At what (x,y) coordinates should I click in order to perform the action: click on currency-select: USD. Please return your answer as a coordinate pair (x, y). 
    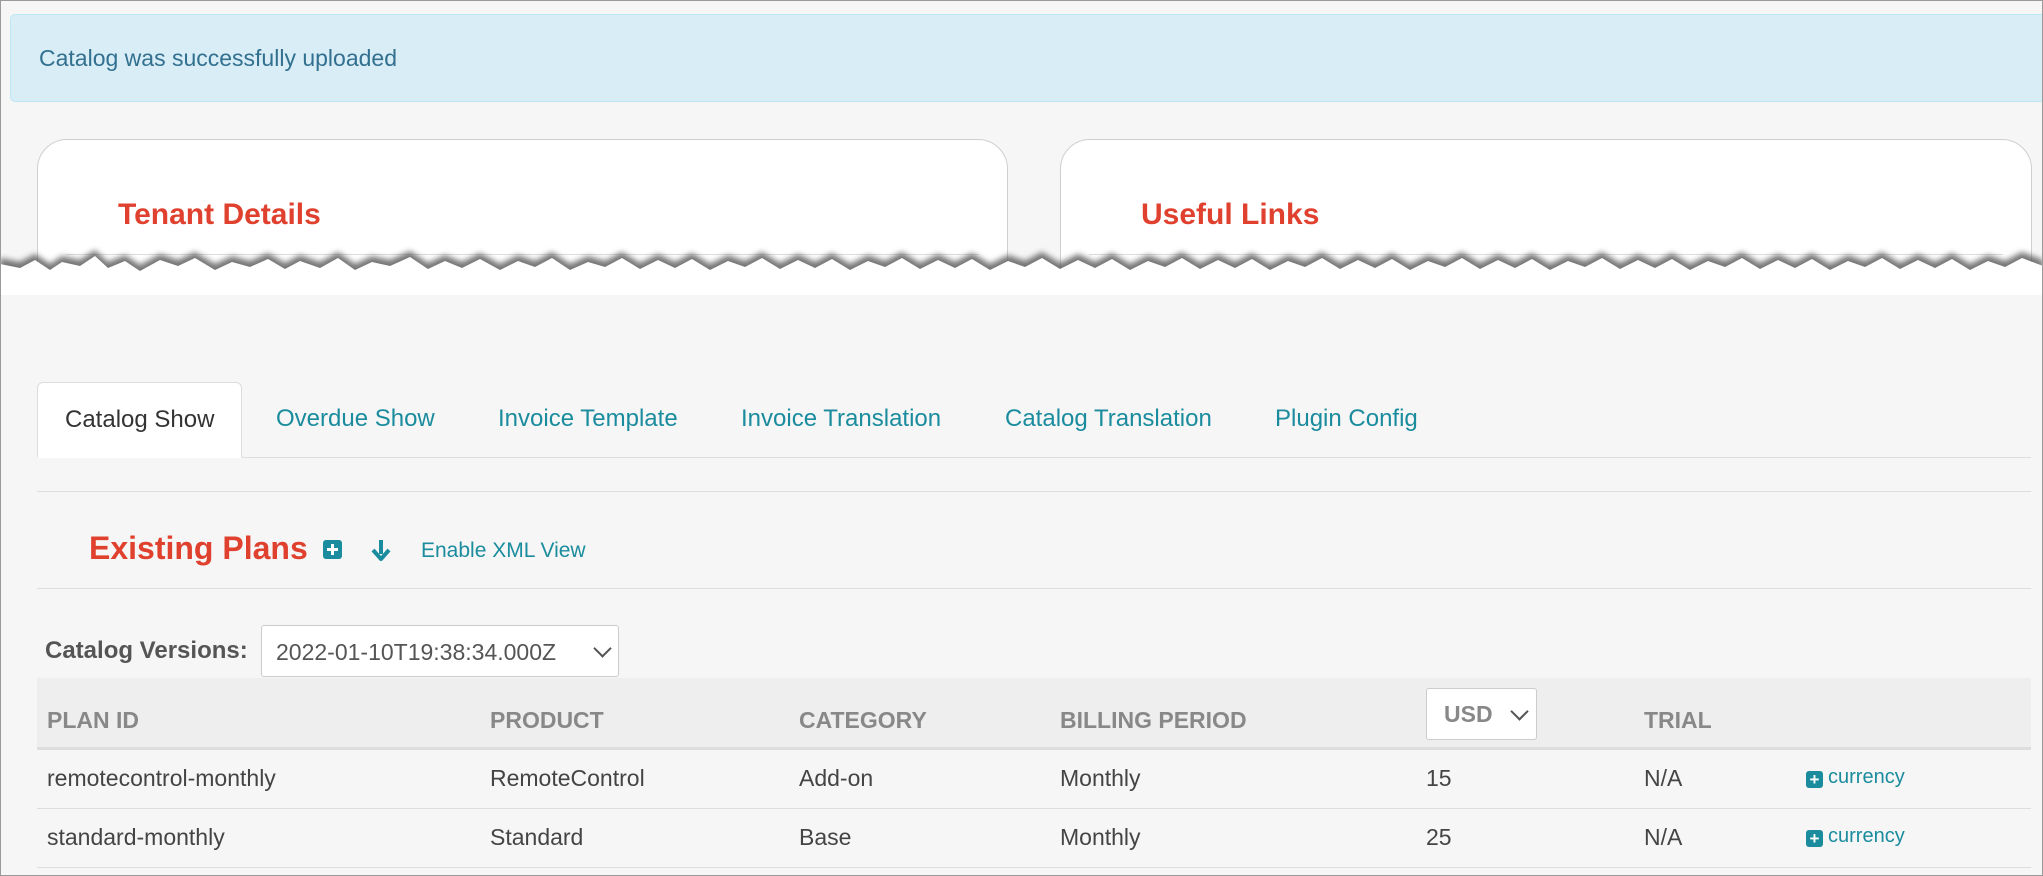
    Looking at the image, I should click on (1481, 714).